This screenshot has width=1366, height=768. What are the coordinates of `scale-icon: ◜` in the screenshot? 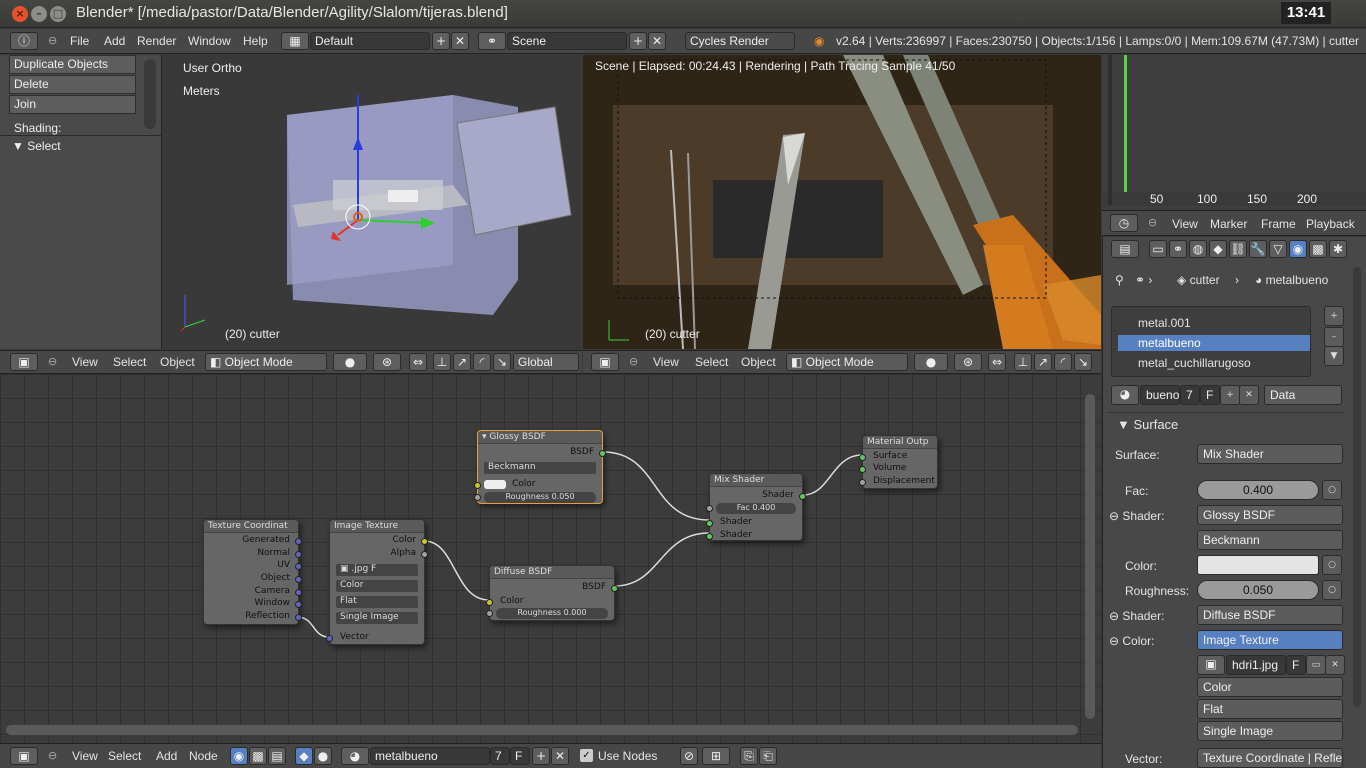 It's located at (482, 362).